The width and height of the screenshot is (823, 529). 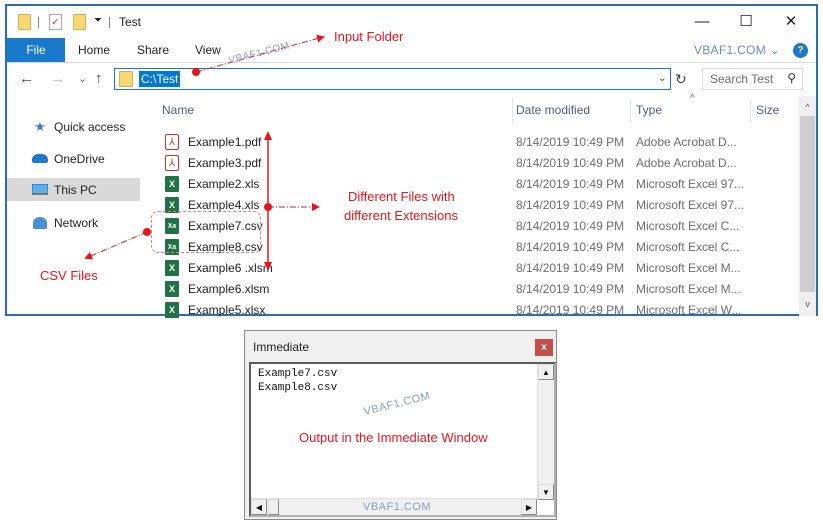 What do you see at coordinates (69, 275) in the screenshot?
I see `annotation-csv-files: CSV Files` at bounding box center [69, 275].